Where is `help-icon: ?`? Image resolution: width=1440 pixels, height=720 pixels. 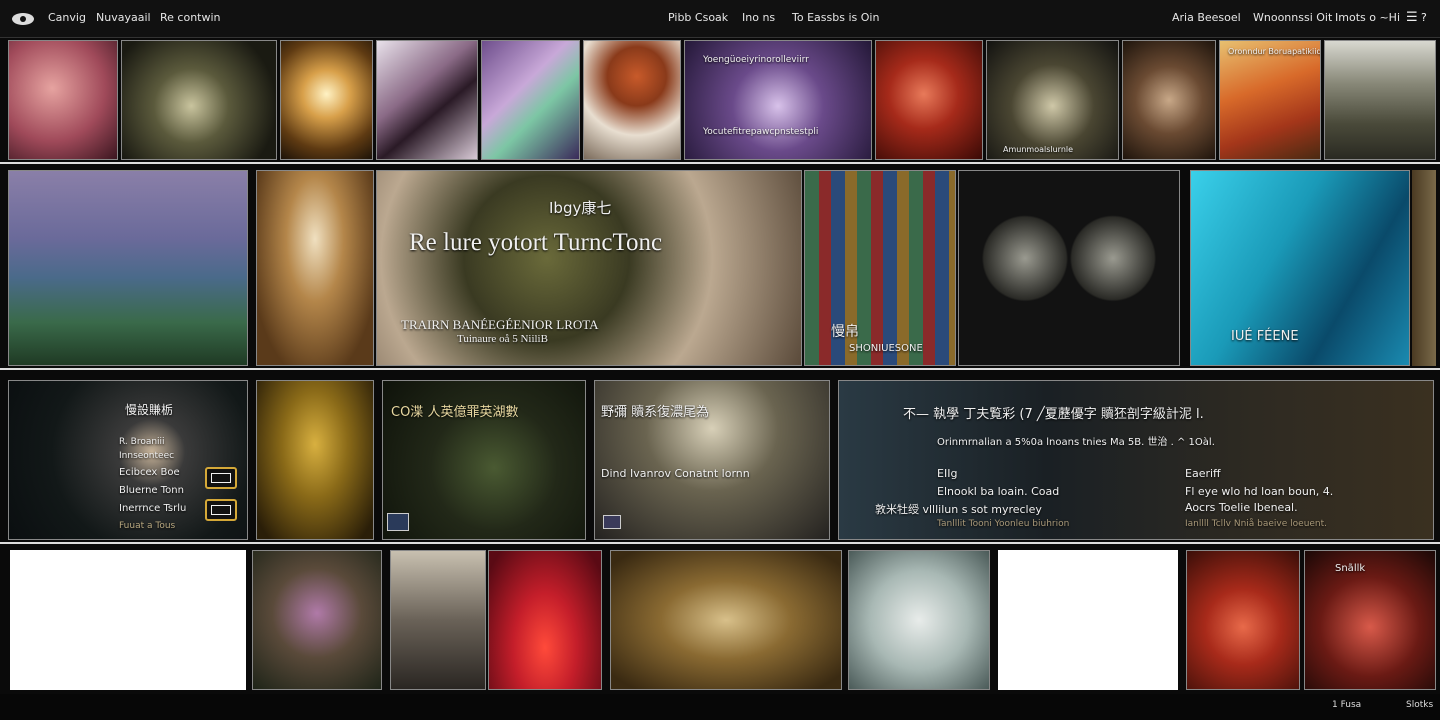 help-icon: ? is located at coordinates (1424, 17).